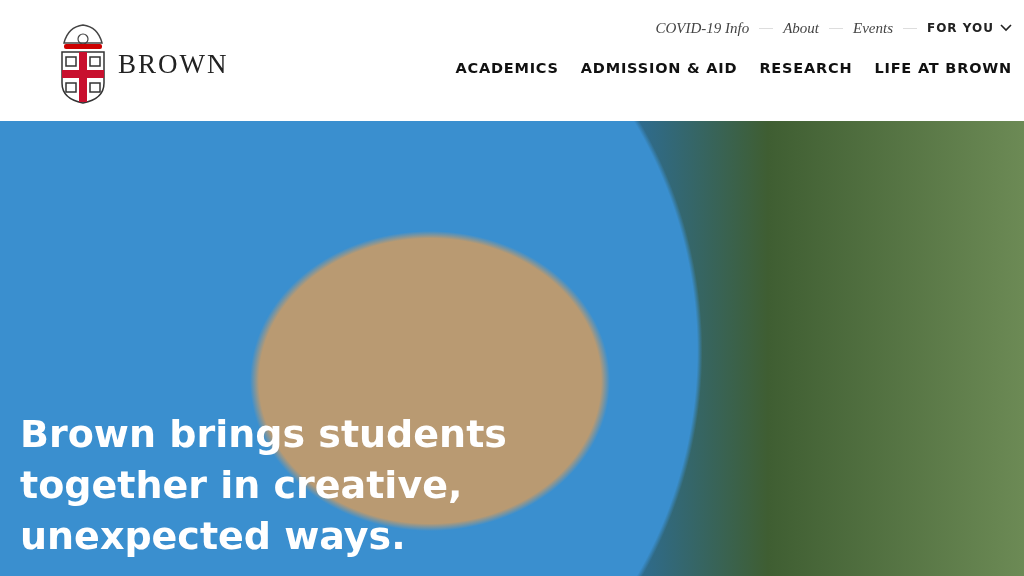 Image resolution: width=1024 pixels, height=576 pixels. Describe the element at coordinates (943, 68) in the screenshot. I see `main-nav-link: LIFE AT BROWN` at that location.